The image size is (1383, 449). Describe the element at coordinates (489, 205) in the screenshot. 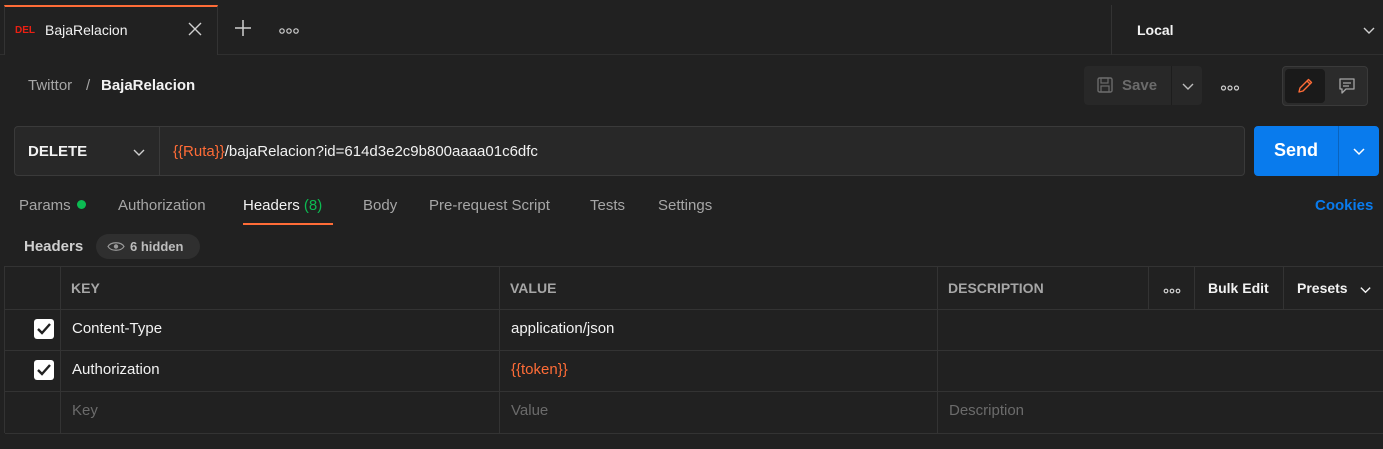

I see `tab-pre-request-script: Pre-request Script` at that location.